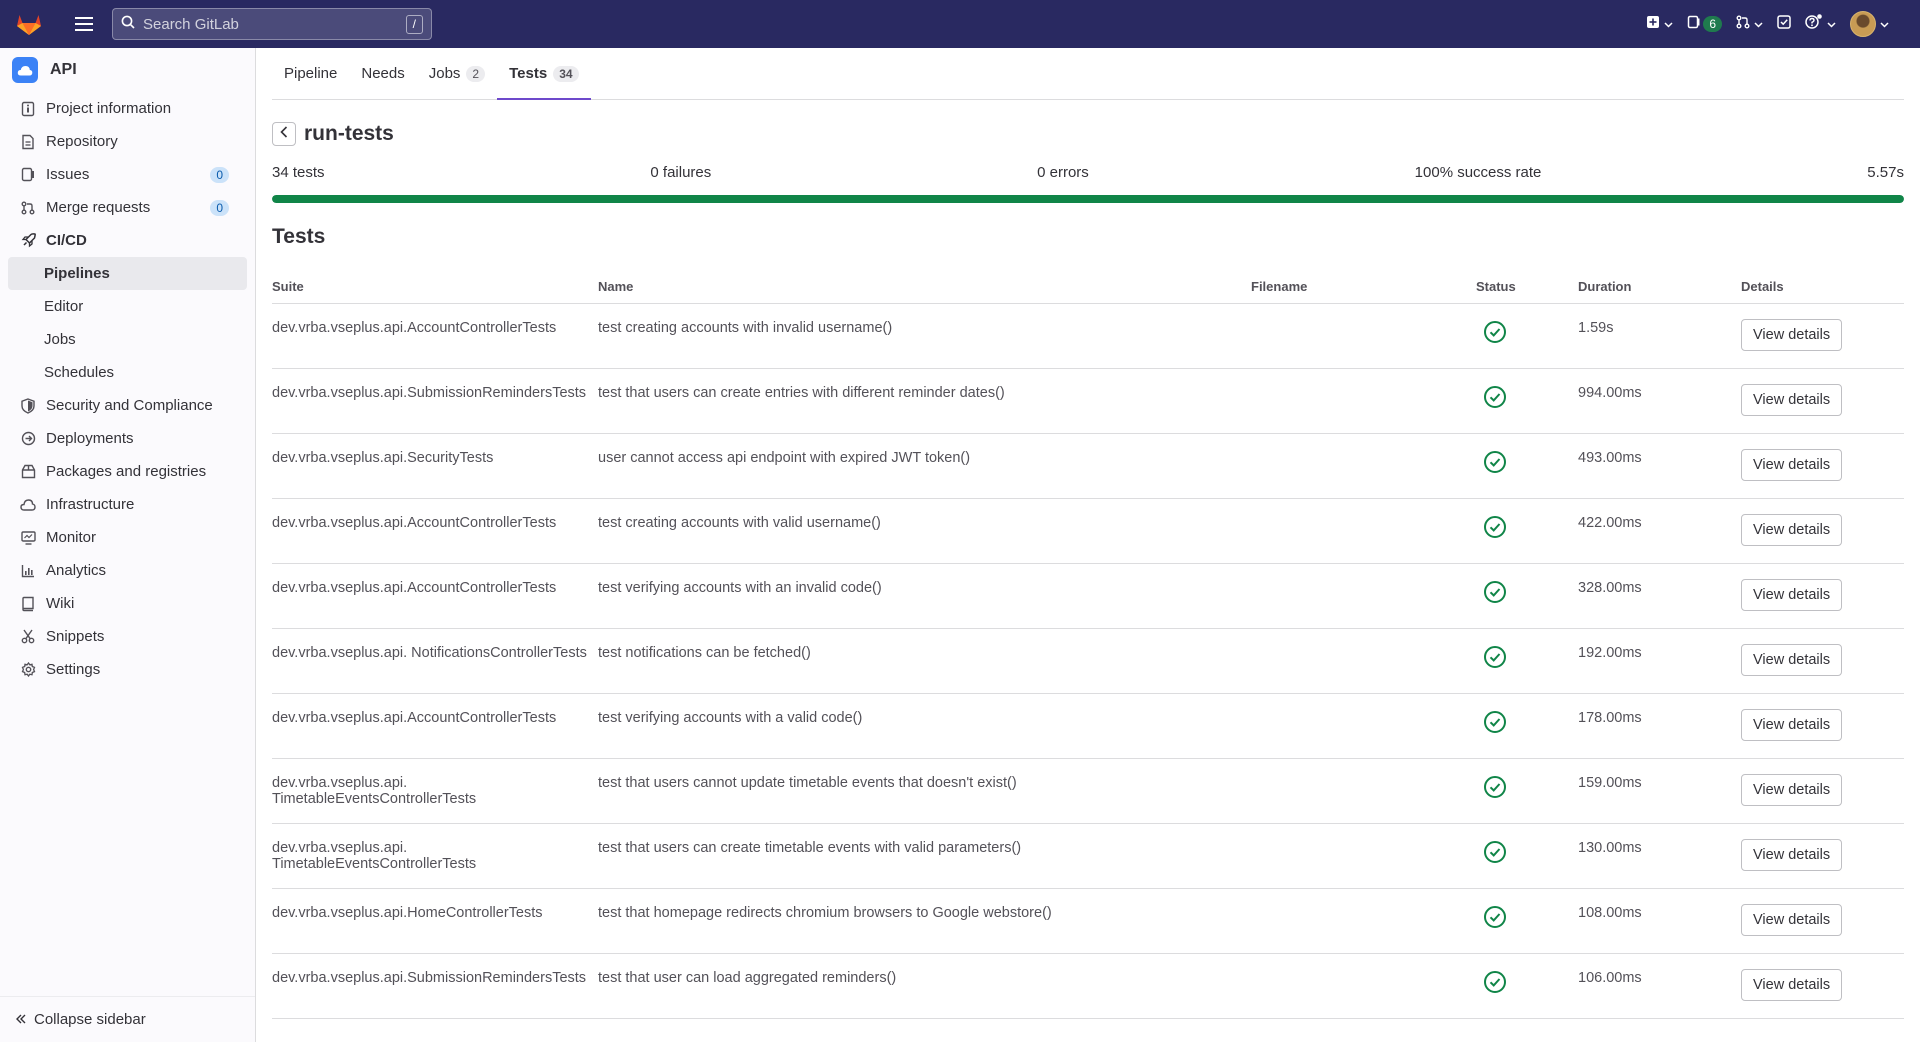 The width and height of the screenshot is (1920, 1042). I want to click on new-menu-button, so click(1659, 24).